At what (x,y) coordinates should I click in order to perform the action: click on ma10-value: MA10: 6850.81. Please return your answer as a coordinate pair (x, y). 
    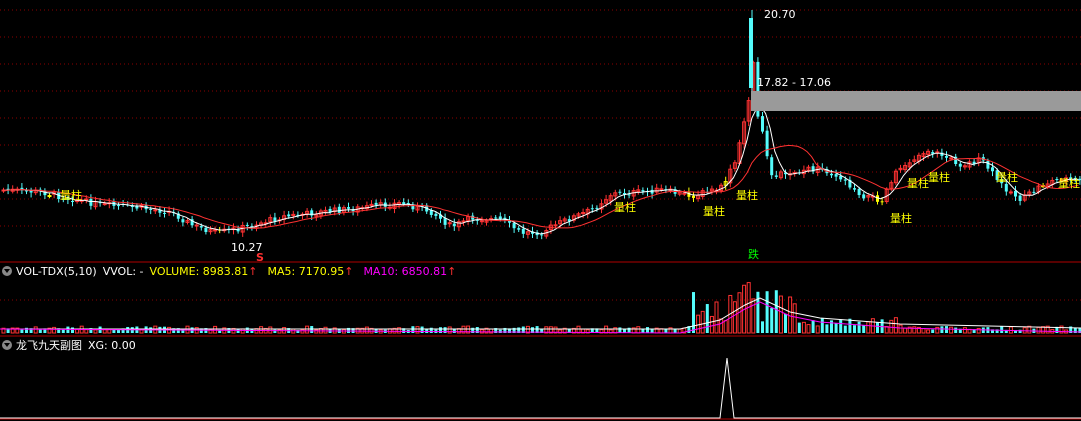
    Looking at the image, I should click on (405, 271).